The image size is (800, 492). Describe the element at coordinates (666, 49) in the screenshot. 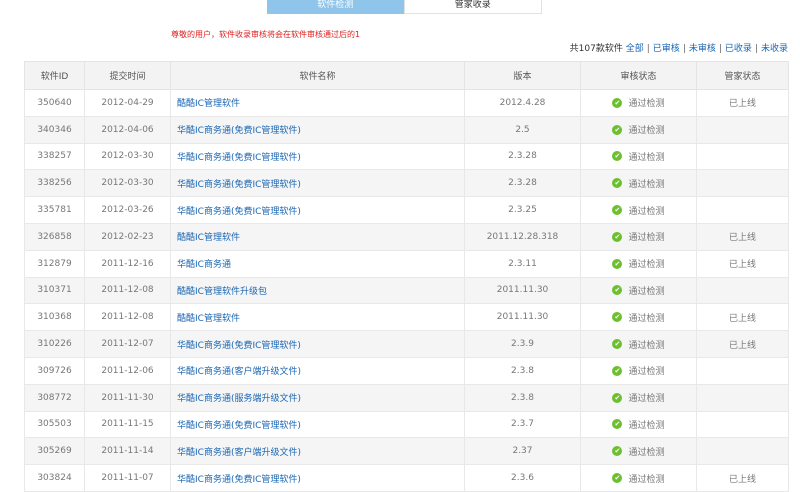

I see `filter-reviewed: 已审核` at that location.